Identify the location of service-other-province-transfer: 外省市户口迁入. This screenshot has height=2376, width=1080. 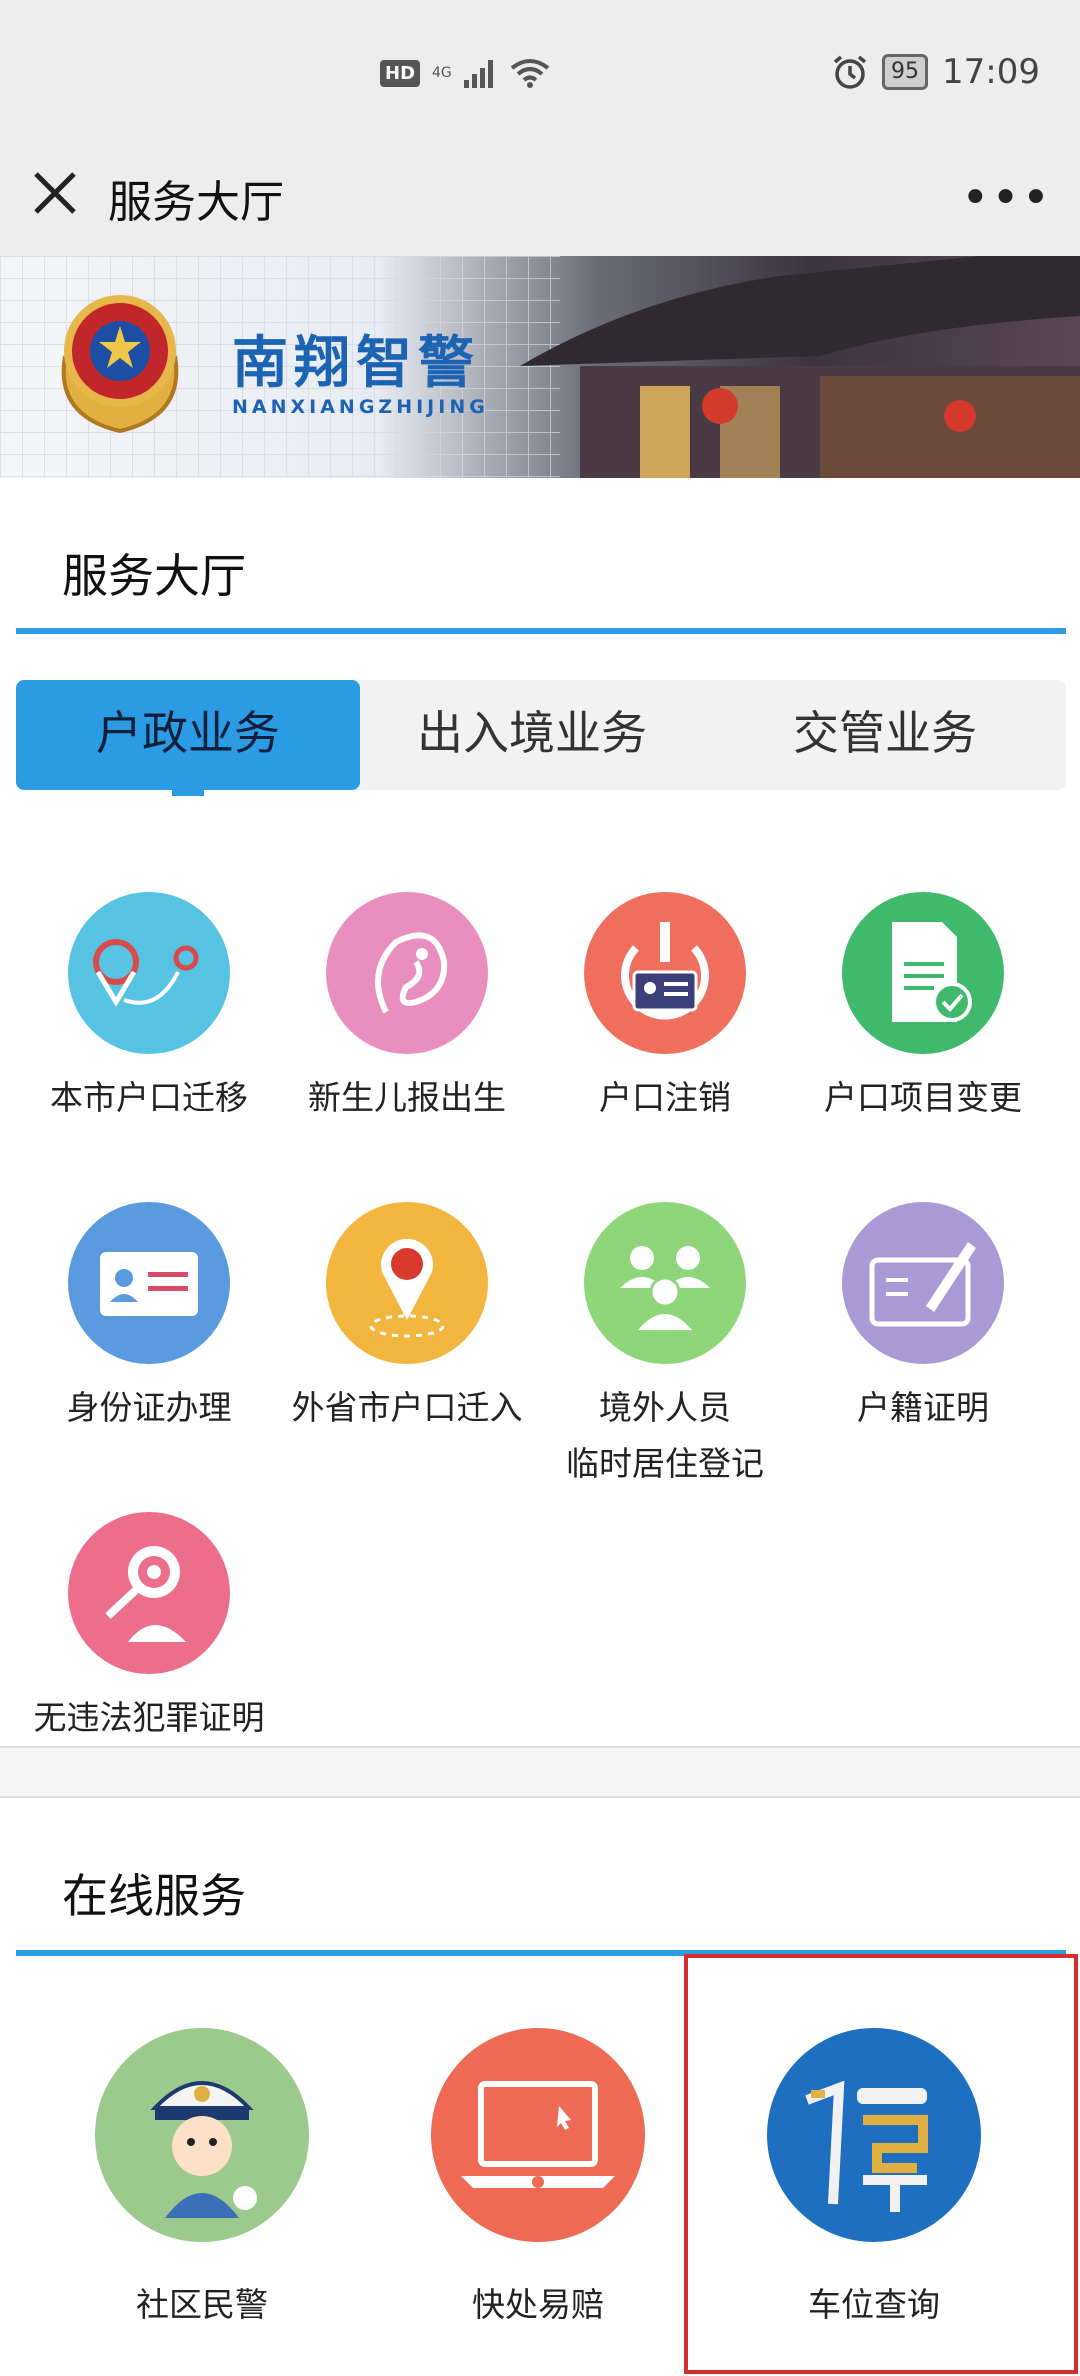
(407, 1319).